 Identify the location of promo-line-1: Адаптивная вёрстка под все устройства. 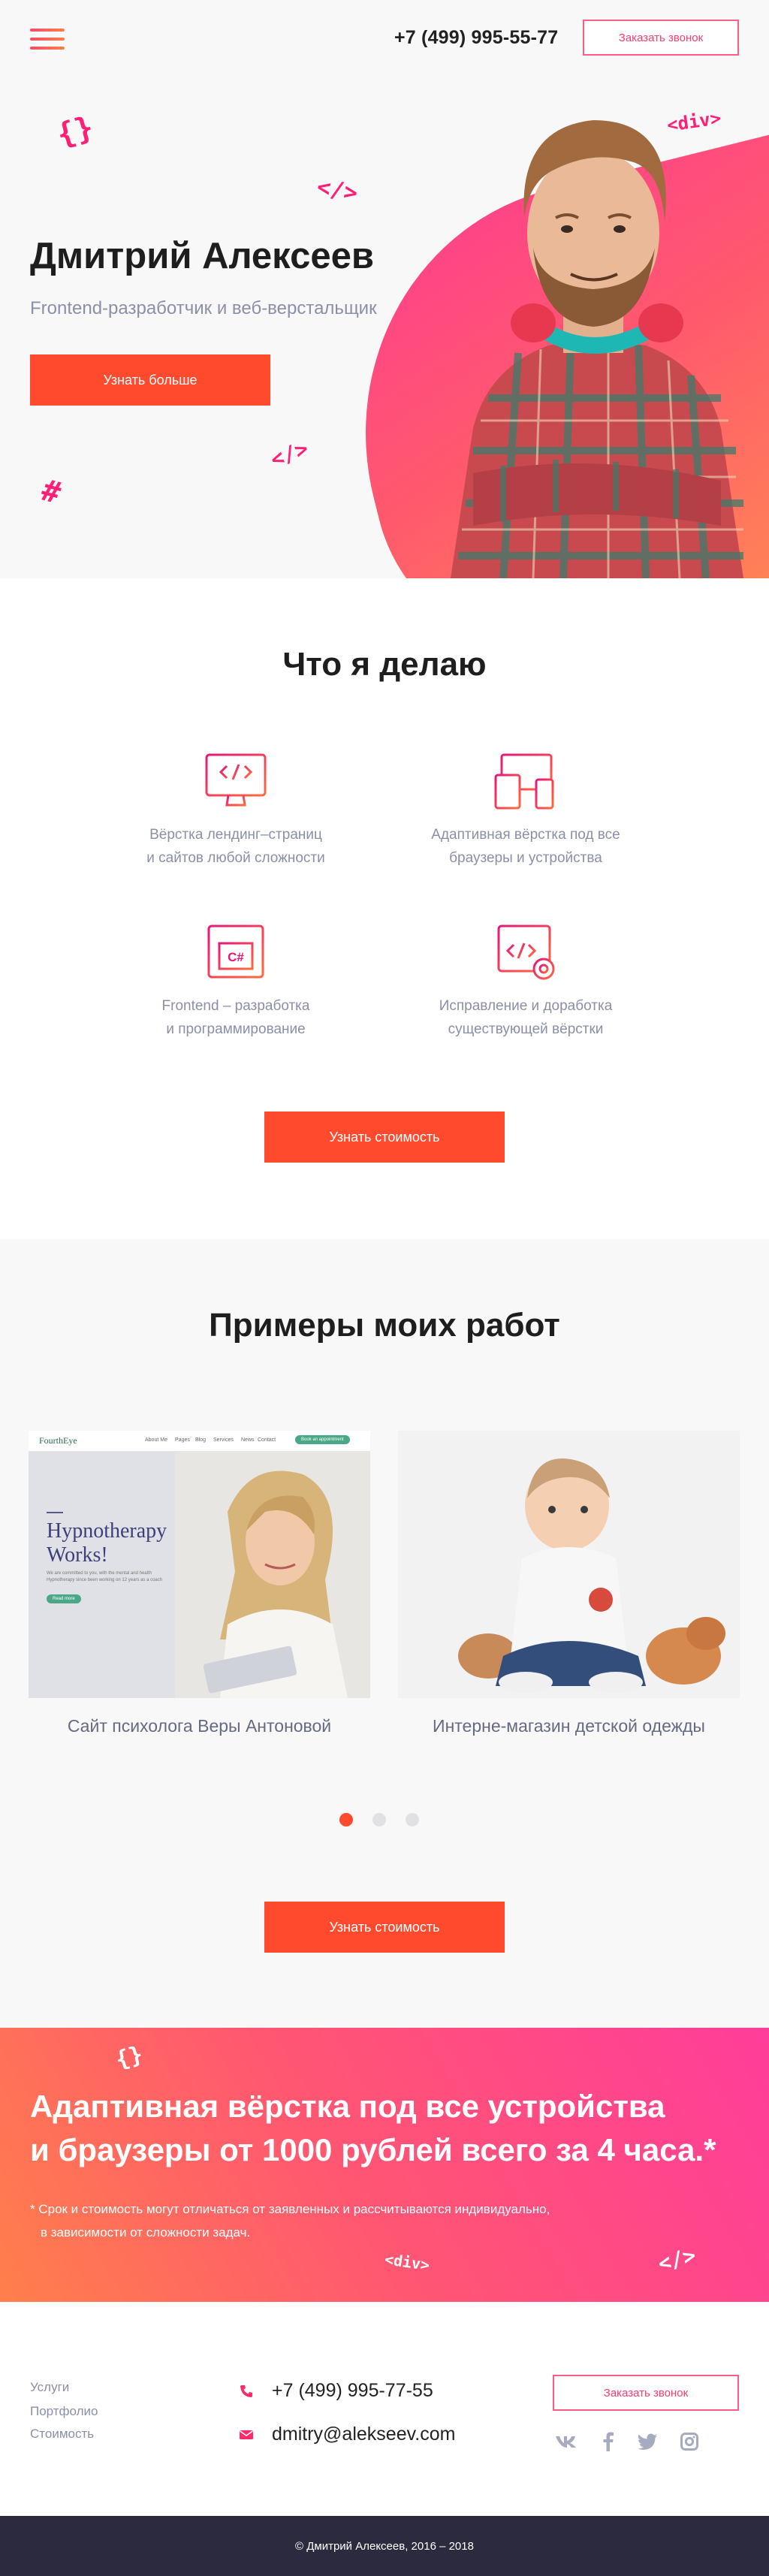
(347, 2106).